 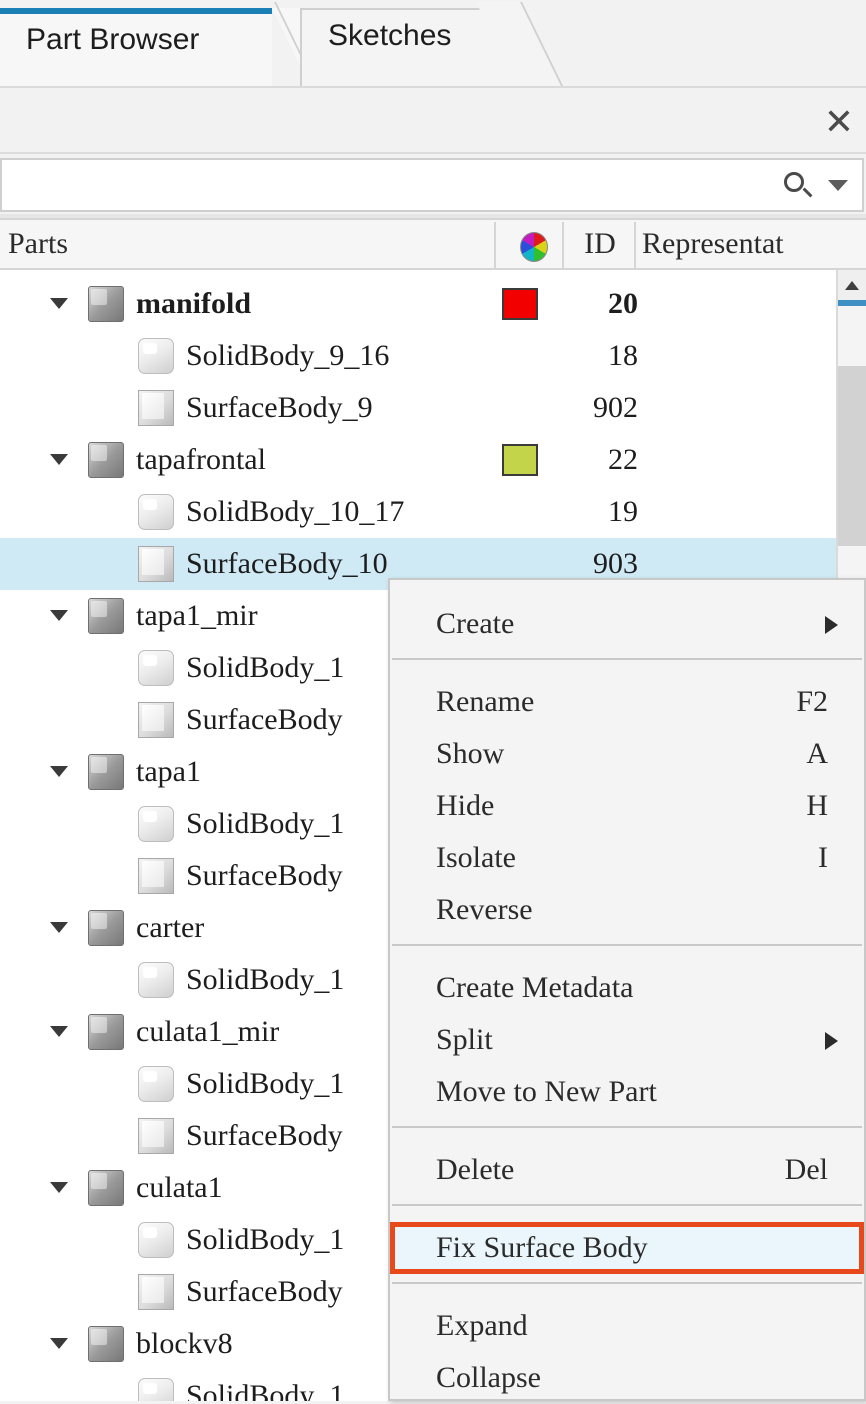 What do you see at coordinates (852, 456) in the screenshot?
I see `scrollbar-thumb` at bounding box center [852, 456].